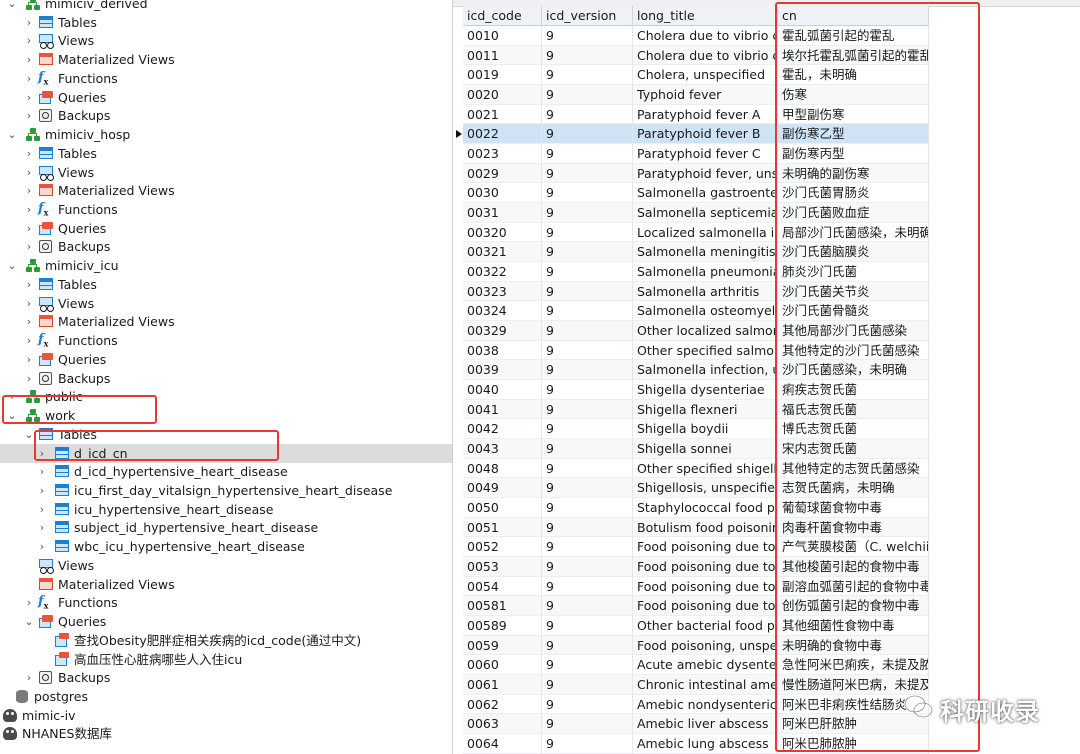  I want to click on cell-cn: 副伤寒乙型, so click(853, 134).